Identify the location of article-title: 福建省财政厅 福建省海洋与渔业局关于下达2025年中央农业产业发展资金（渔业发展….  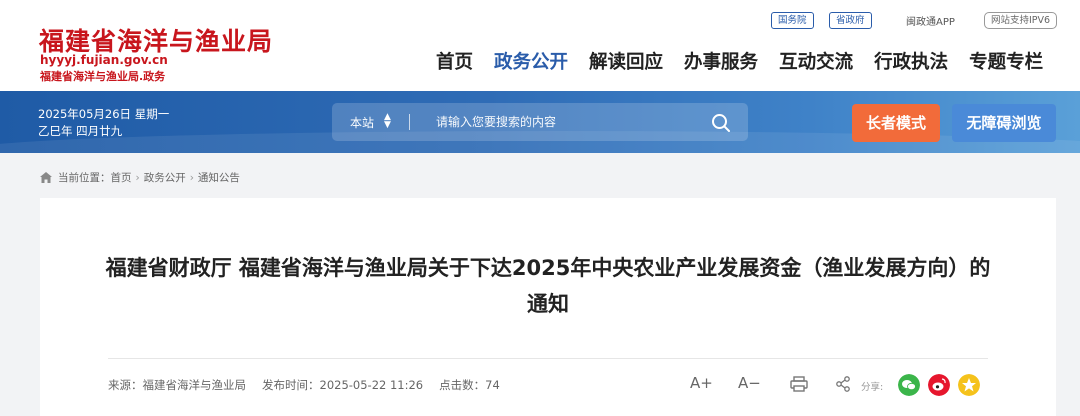
(548, 286).